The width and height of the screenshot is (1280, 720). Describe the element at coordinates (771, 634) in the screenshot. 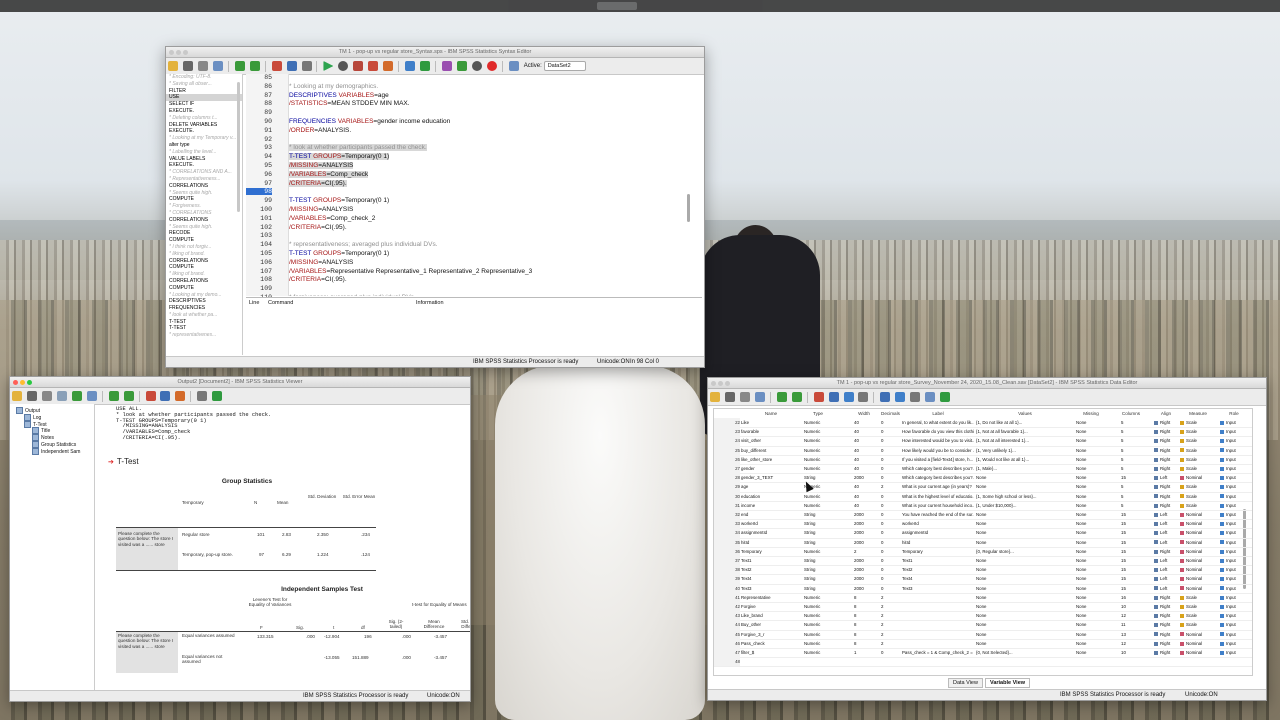

I see `table-cell: Forgive_3_r` at that location.